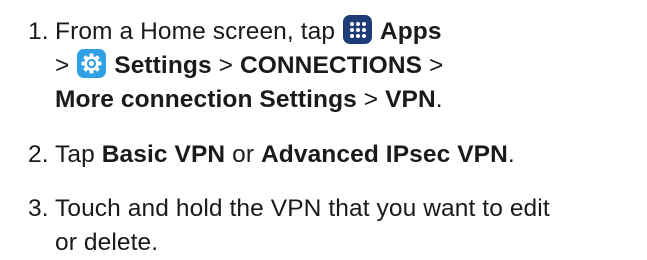 This screenshot has width=647, height=260. Describe the element at coordinates (433, 65) in the screenshot. I see `step-1-arrow-3: >` at that location.